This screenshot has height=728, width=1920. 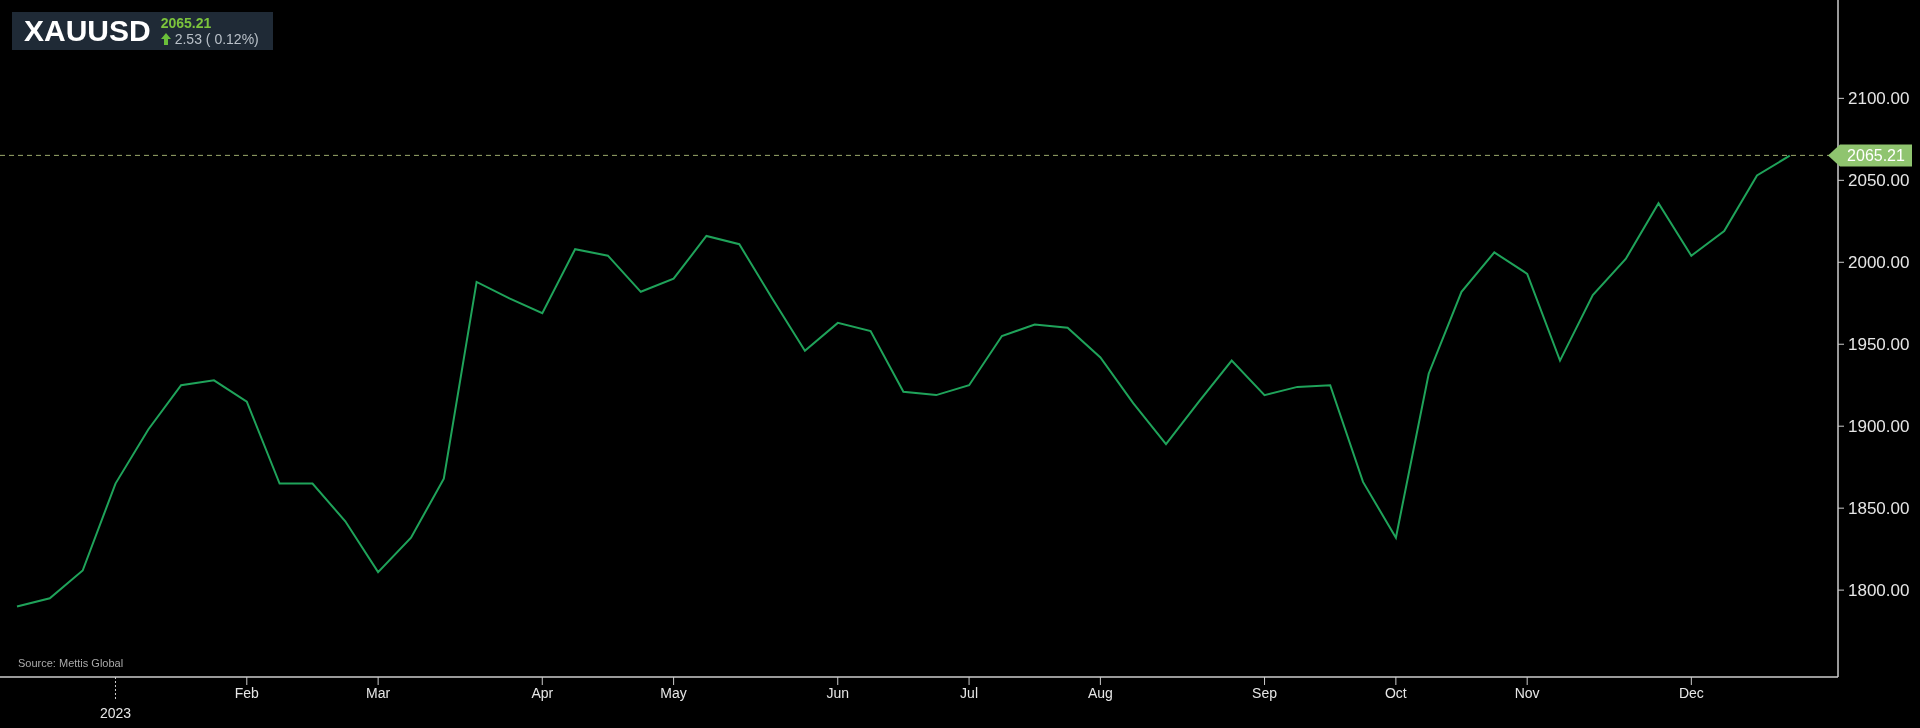 What do you see at coordinates (378, 693) in the screenshot?
I see `x-axis-label: Mar` at bounding box center [378, 693].